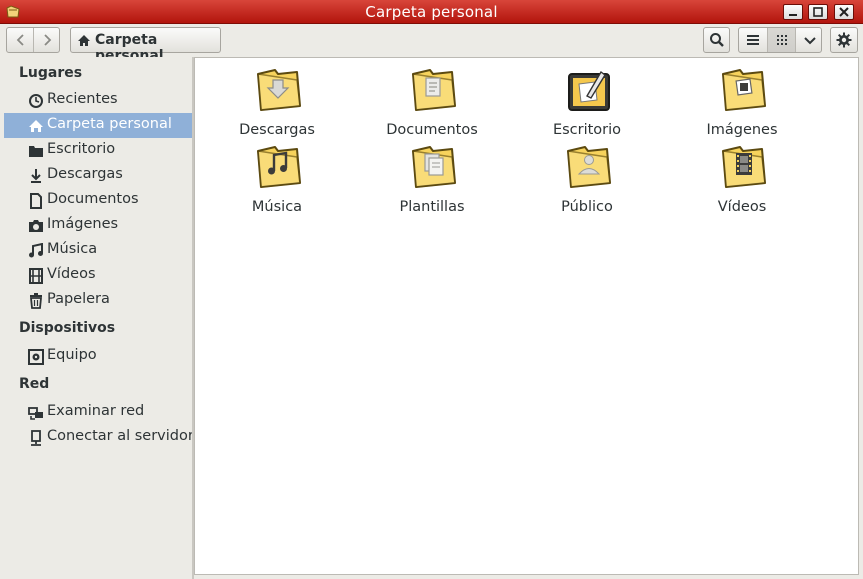 This screenshot has width=863, height=579. I want to click on network-icon, so click(35, 413).